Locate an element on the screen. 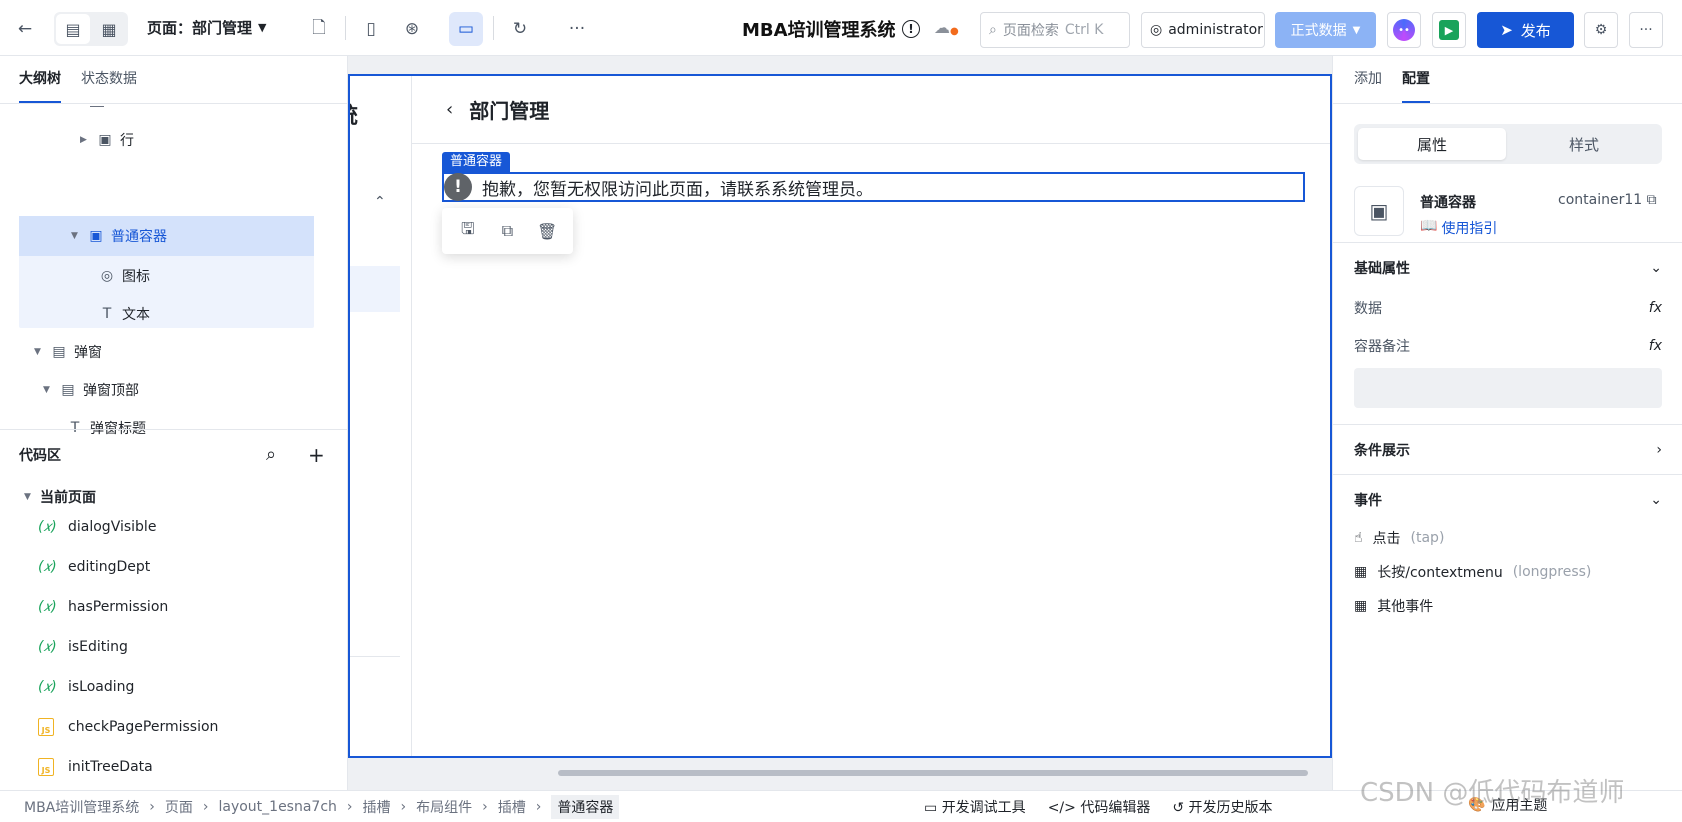  debug-tools-button: ▭ 开发调试工具 is located at coordinates (975, 807).